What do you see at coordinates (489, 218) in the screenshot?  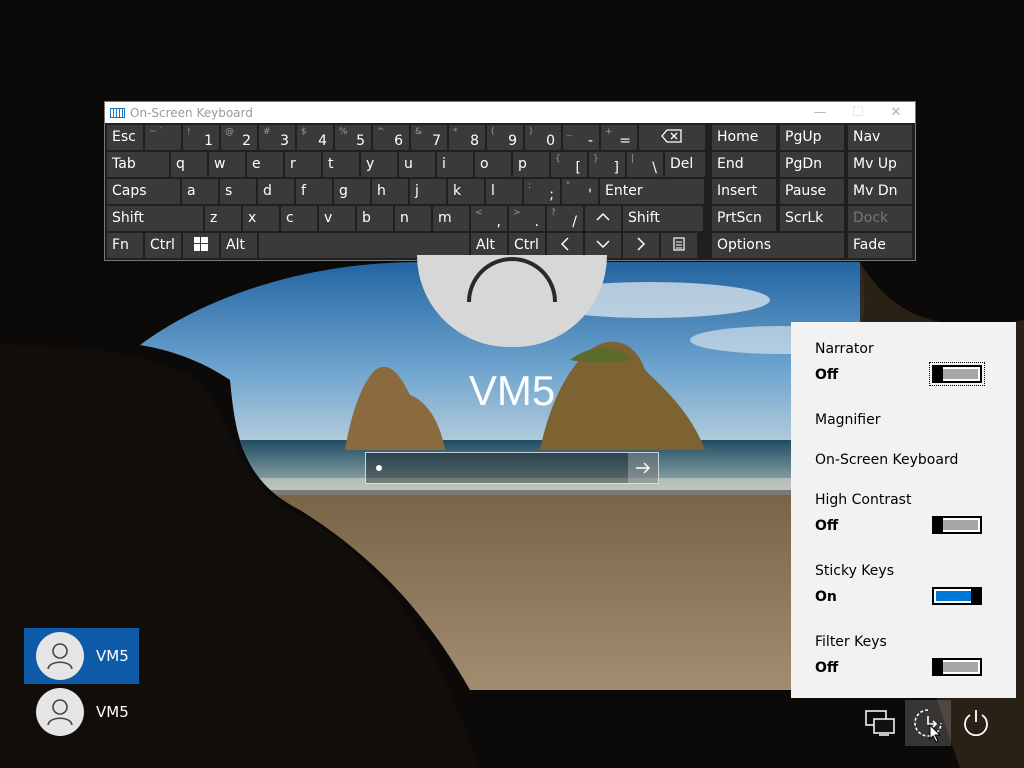 I see `key-comma: <,` at bounding box center [489, 218].